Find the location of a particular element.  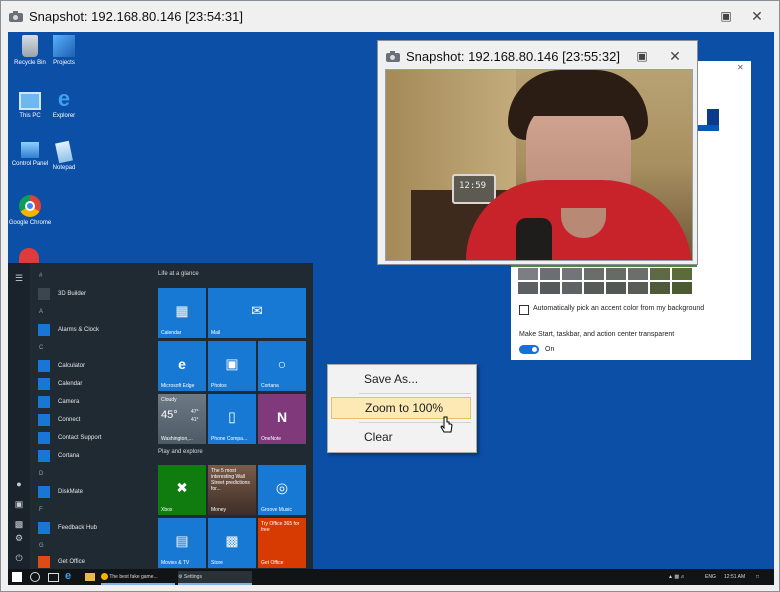

snapshot-title-bar: Snapshot: 192.168.80.146 [23:55:32] ▣ ✕ is located at coordinates (537, 56).